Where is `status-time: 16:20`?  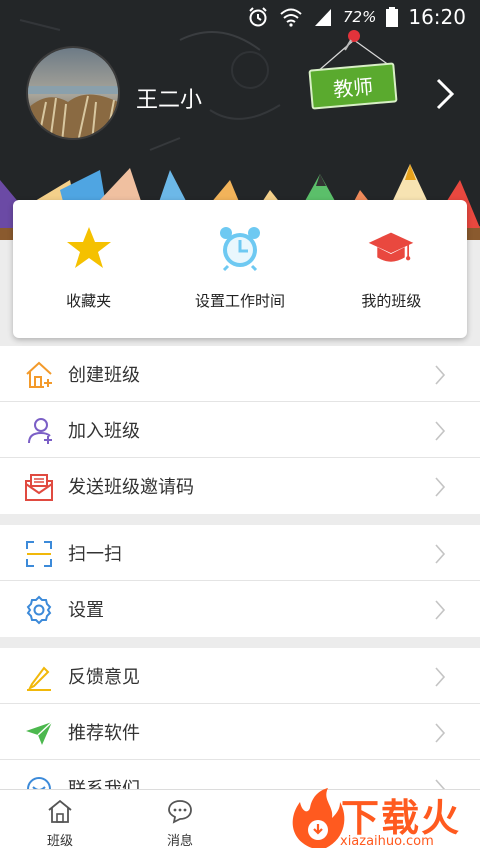
status-time: 16:20 is located at coordinates (437, 17).